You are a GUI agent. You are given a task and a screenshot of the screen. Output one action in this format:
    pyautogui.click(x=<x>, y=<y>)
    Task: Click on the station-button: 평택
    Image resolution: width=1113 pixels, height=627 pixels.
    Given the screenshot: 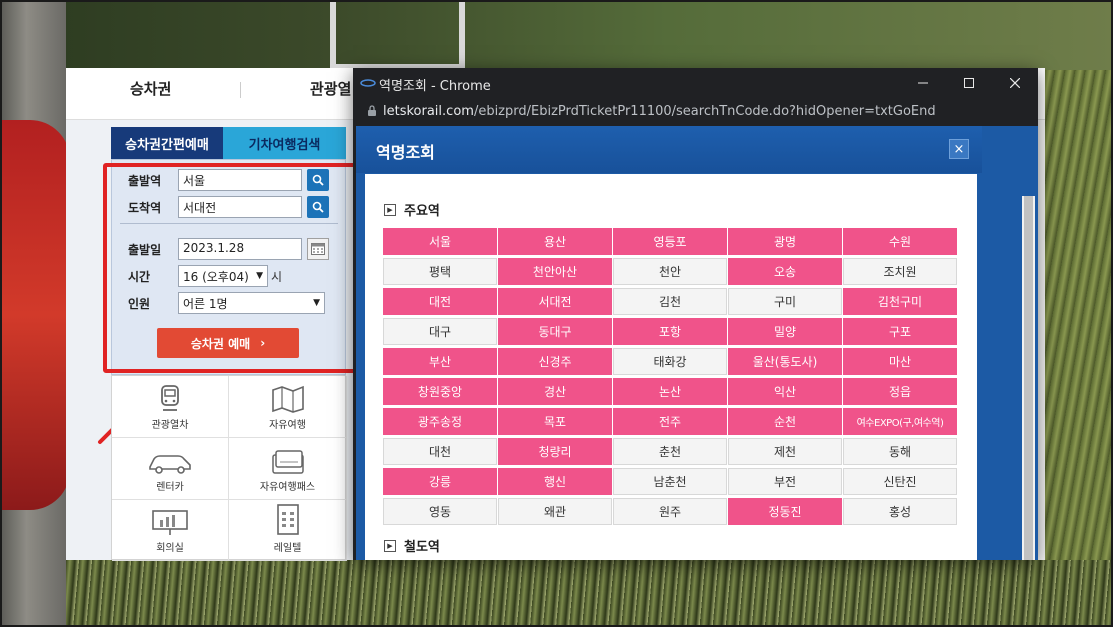 What is the action you would take?
    pyautogui.click(x=440, y=271)
    